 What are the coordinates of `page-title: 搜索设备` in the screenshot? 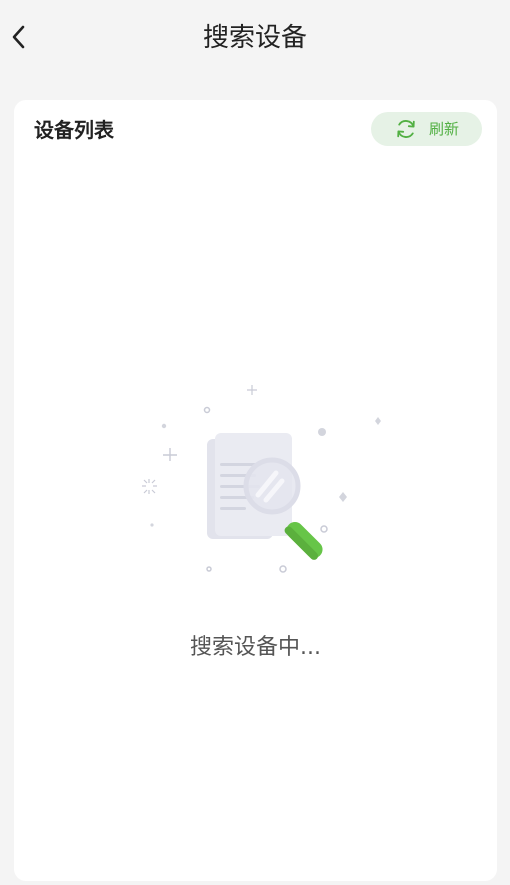 It's located at (254, 38).